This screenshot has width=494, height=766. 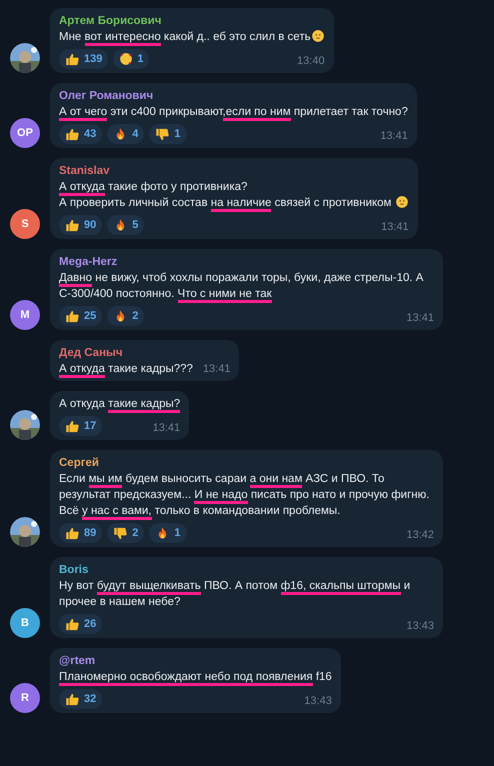 I want to click on reaction-chip: 32, so click(x=80, y=699).